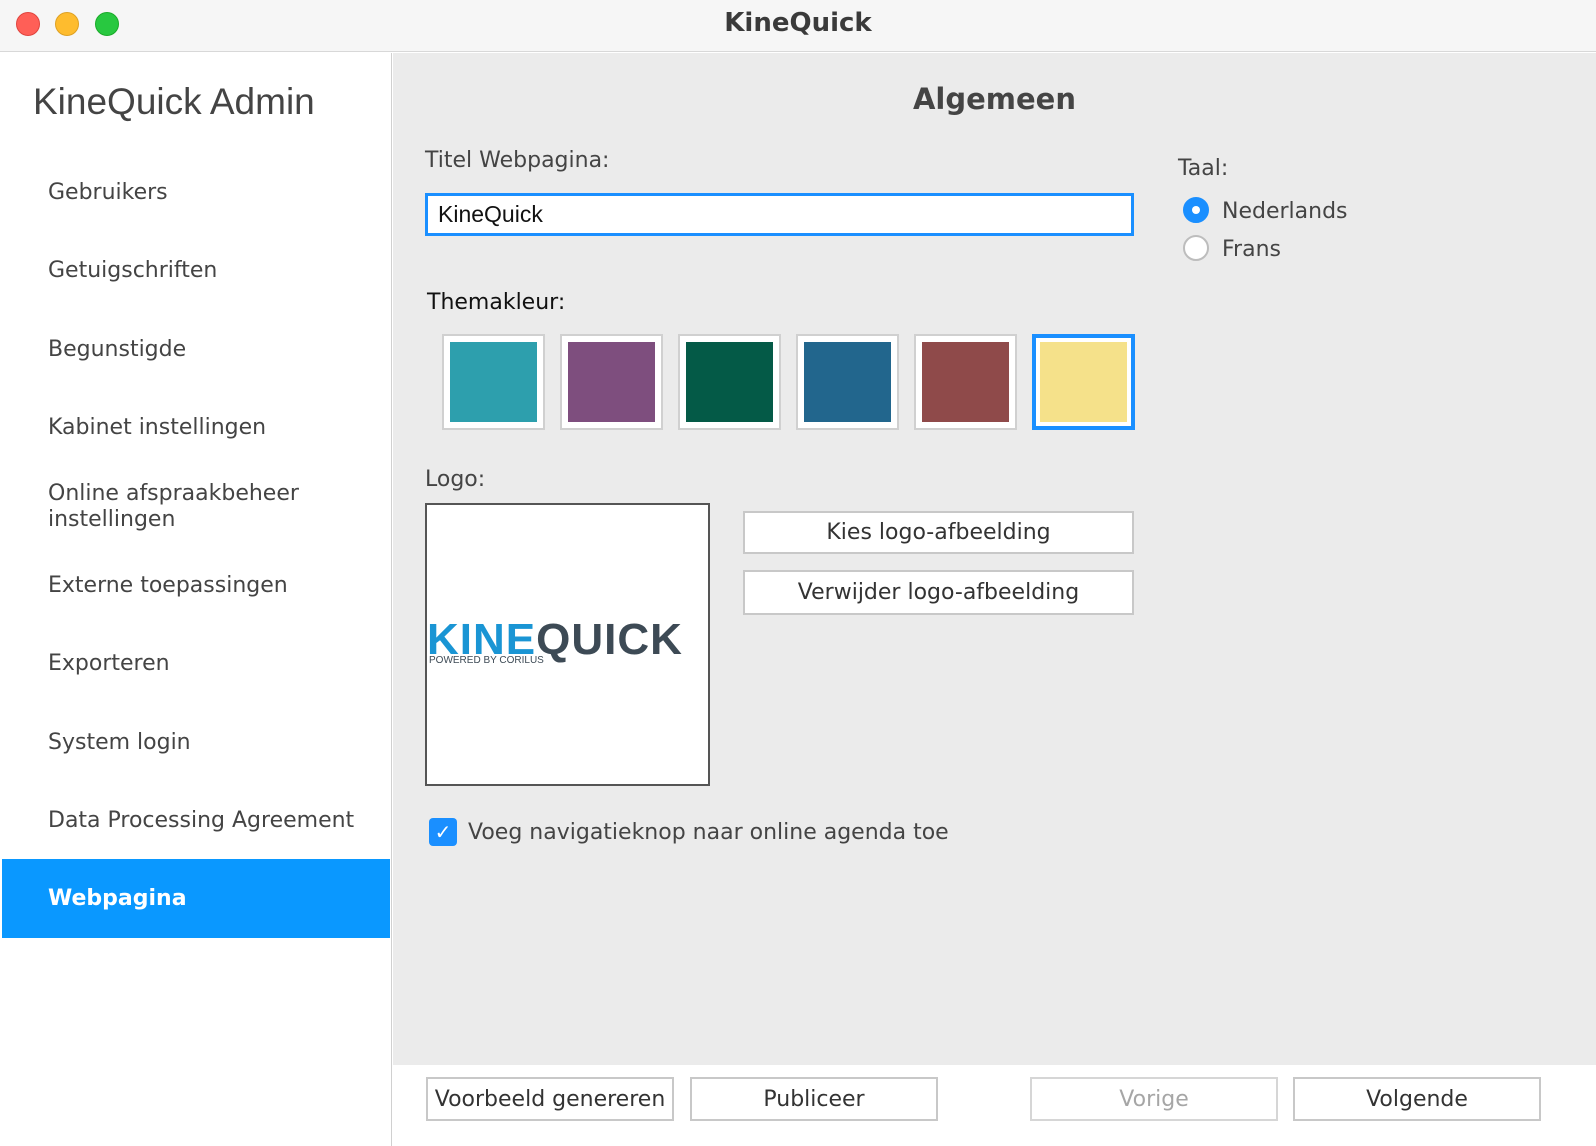 This screenshot has height=1146, width=1596. I want to click on sidebar-item-label: Kabinet instellingen, so click(157, 427).